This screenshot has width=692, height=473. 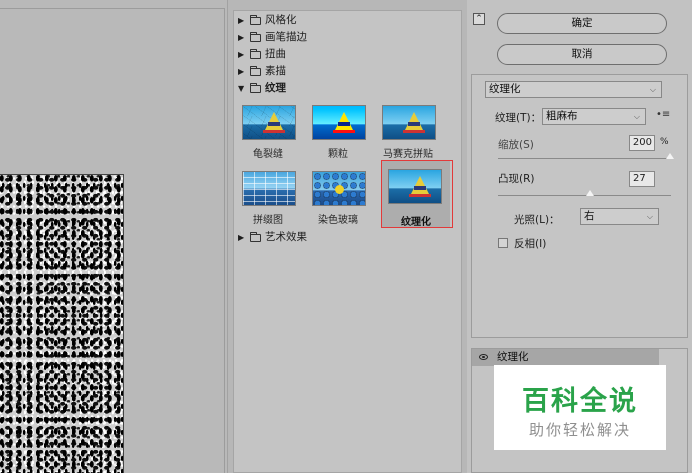 What do you see at coordinates (518, 118) in the screenshot?
I see `texture-label: 纹理(T)：` at bounding box center [518, 118].